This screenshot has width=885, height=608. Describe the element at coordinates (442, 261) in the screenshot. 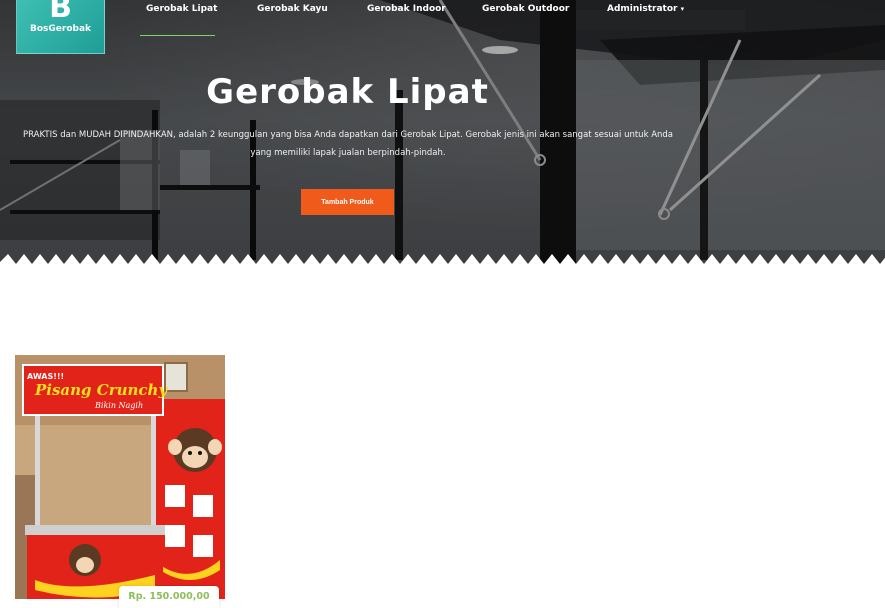

I see `hero-zigzag-divider` at that location.